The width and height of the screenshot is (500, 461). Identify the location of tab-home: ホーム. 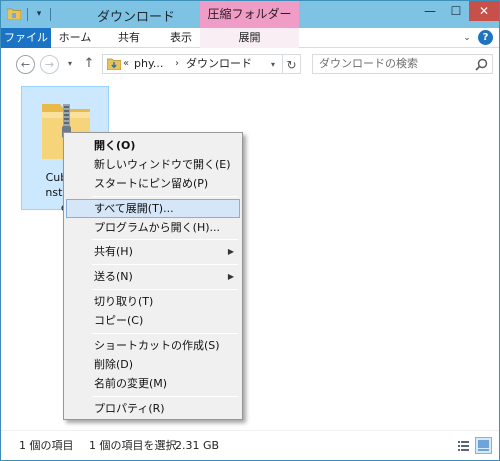
(75, 38).